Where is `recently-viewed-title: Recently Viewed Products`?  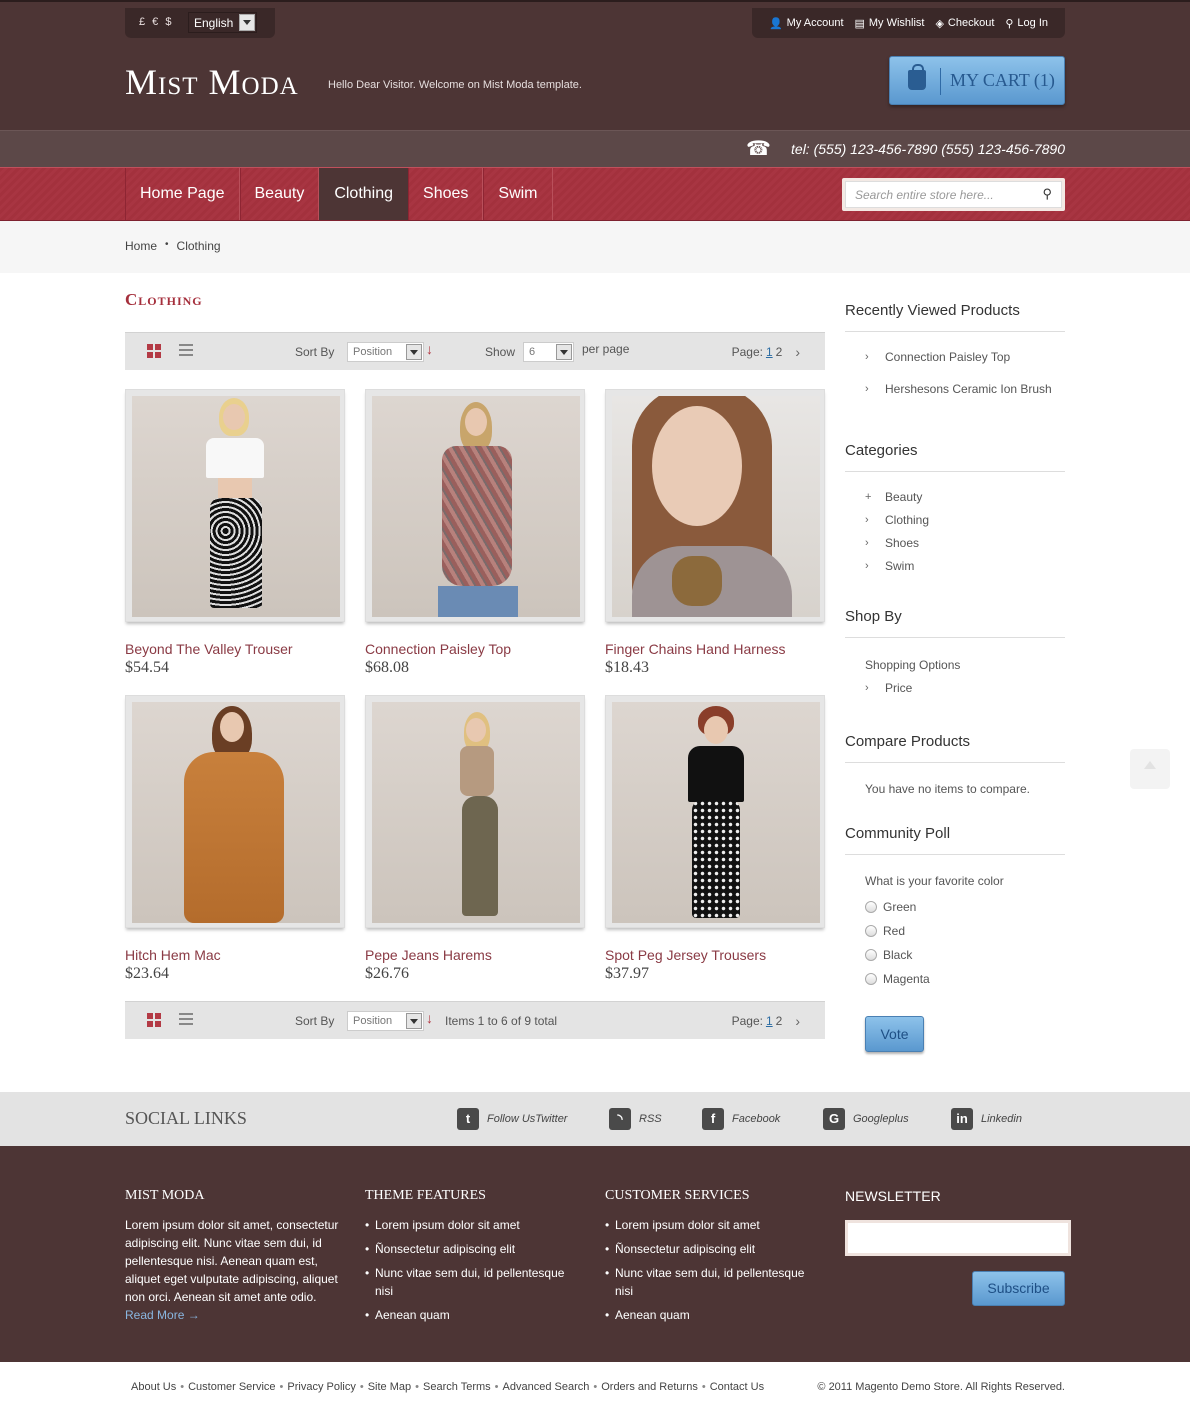 recently-viewed-title: Recently Viewed Products is located at coordinates (955, 317).